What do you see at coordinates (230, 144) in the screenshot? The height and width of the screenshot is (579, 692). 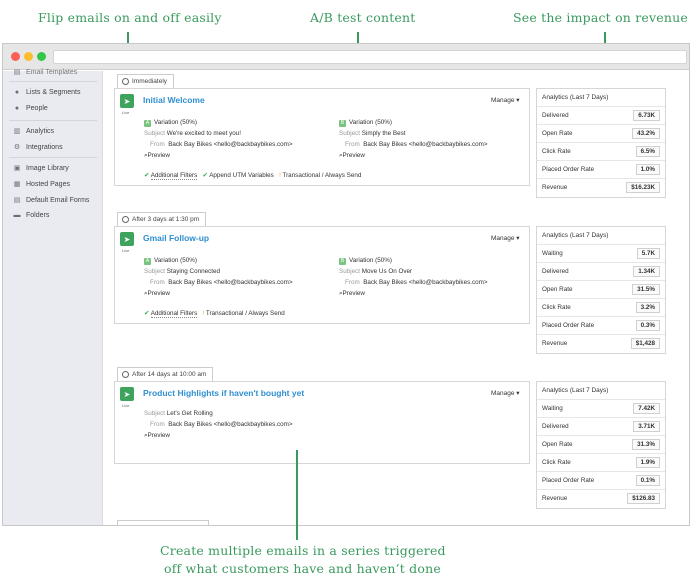 I see `from-value: Back Bay Bikes <hello@backbaybikes.com>` at bounding box center [230, 144].